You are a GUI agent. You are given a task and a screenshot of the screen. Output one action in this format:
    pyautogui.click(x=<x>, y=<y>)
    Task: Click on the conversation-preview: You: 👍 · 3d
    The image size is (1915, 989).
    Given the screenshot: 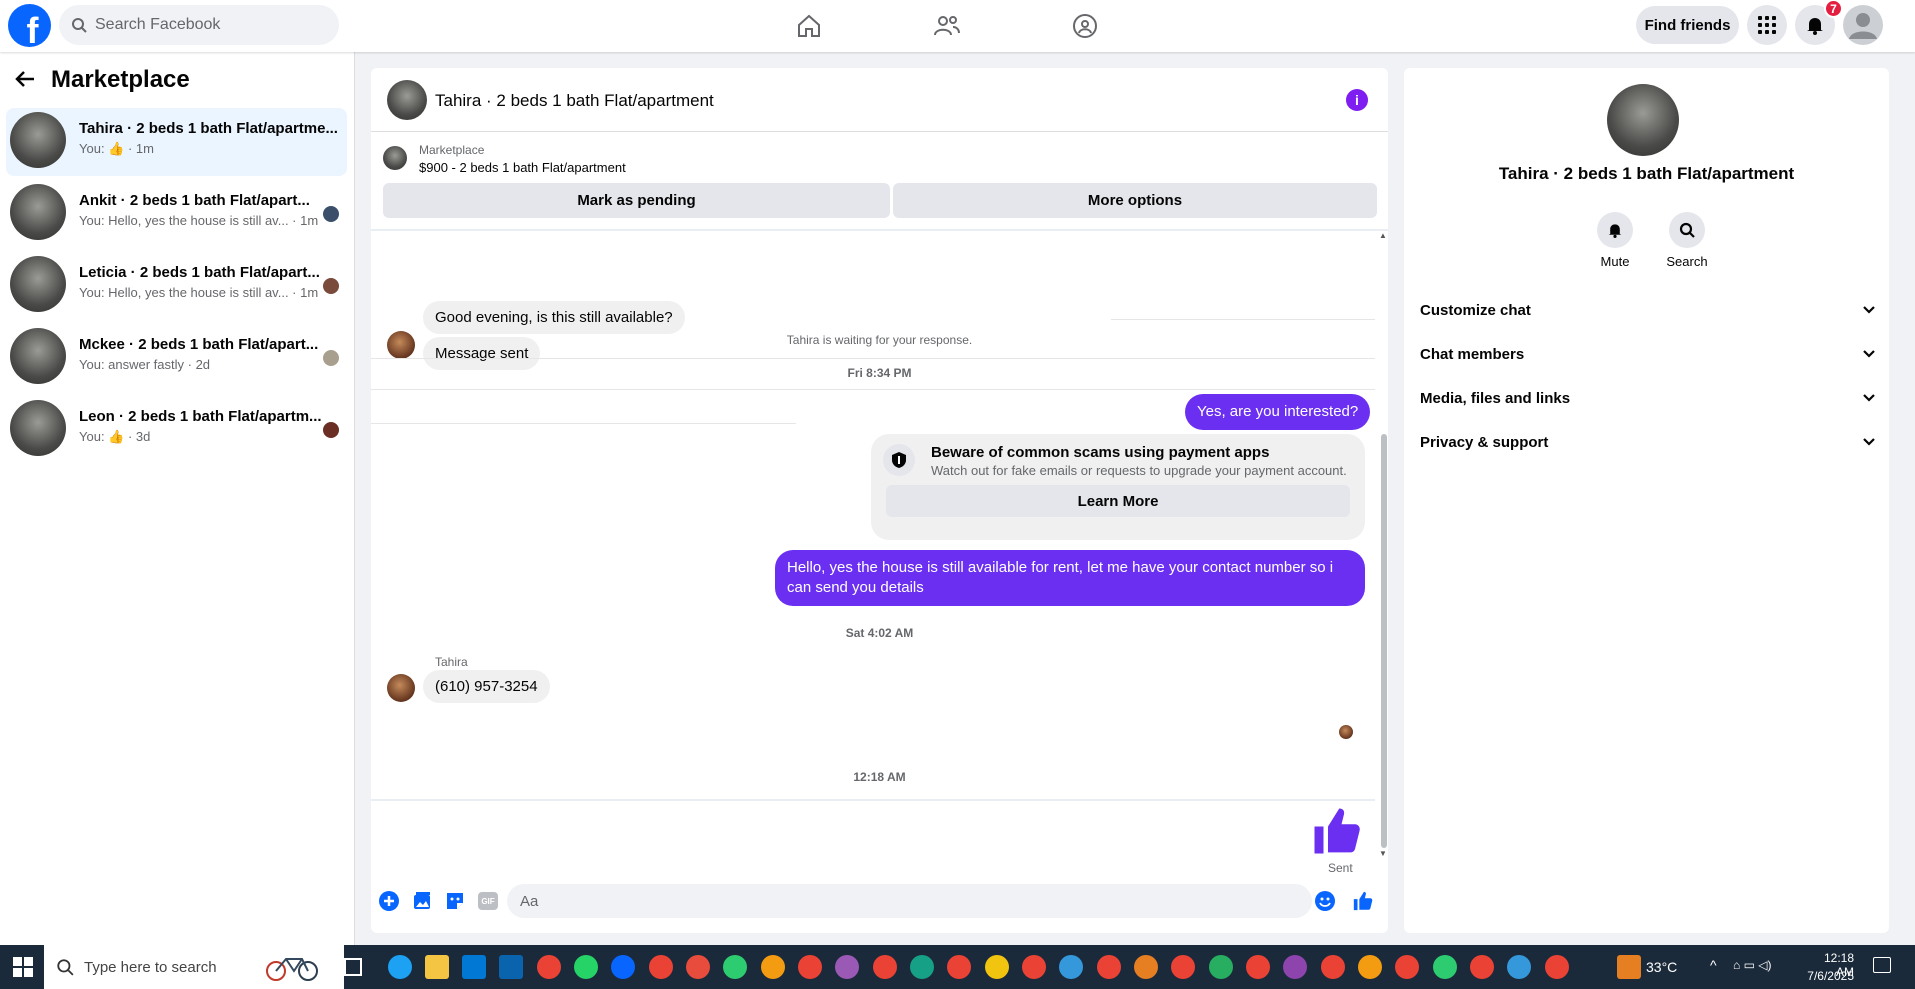 What is the action you would take?
    pyautogui.click(x=115, y=436)
    